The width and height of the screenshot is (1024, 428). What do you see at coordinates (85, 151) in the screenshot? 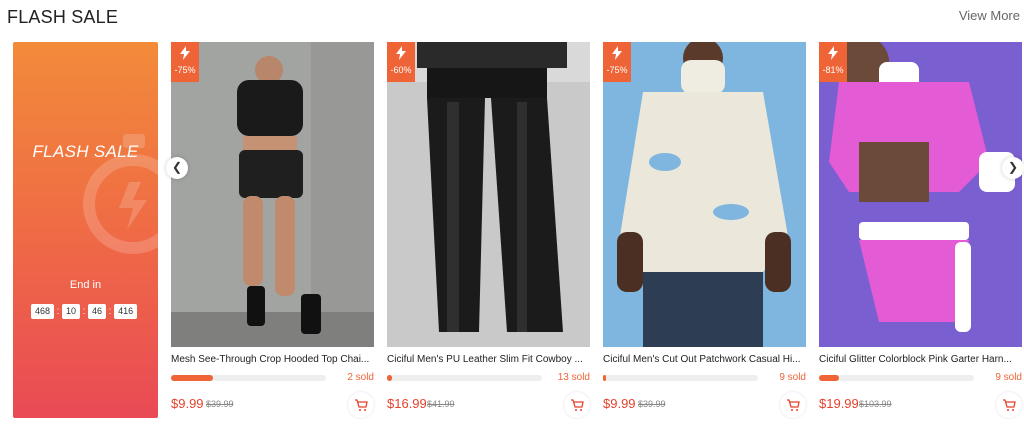
I see `promo-title: FLASH SALE` at bounding box center [85, 151].